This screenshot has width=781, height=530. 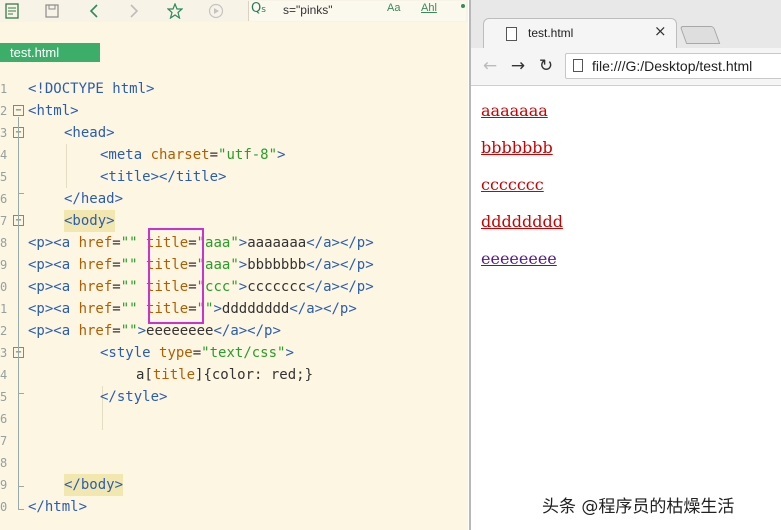 I want to click on forward-icon: →, so click(x=518, y=66).